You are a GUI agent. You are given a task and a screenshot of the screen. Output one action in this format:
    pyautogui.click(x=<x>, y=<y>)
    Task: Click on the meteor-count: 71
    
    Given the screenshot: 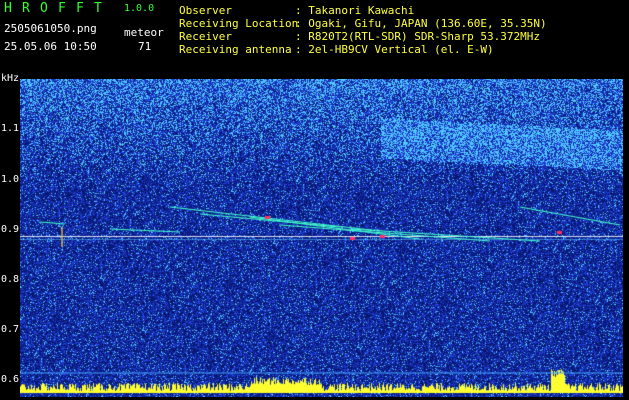 What is the action you would take?
    pyautogui.click(x=145, y=46)
    